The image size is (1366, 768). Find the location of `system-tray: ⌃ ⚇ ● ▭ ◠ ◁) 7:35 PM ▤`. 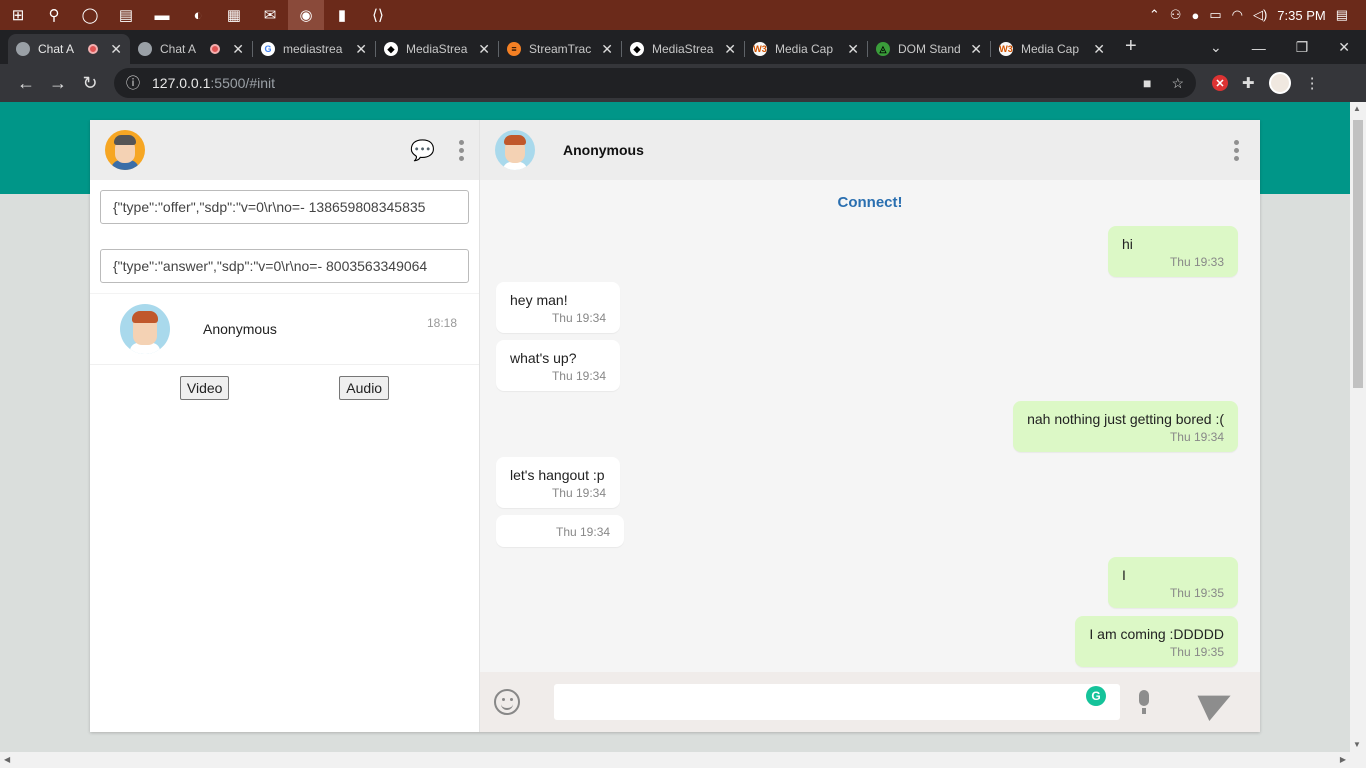

system-tray: ⌃ ⚇ ● ▭ ◠ ◁) 7:35 PM ▤ is located at coordinates (1257, 15).